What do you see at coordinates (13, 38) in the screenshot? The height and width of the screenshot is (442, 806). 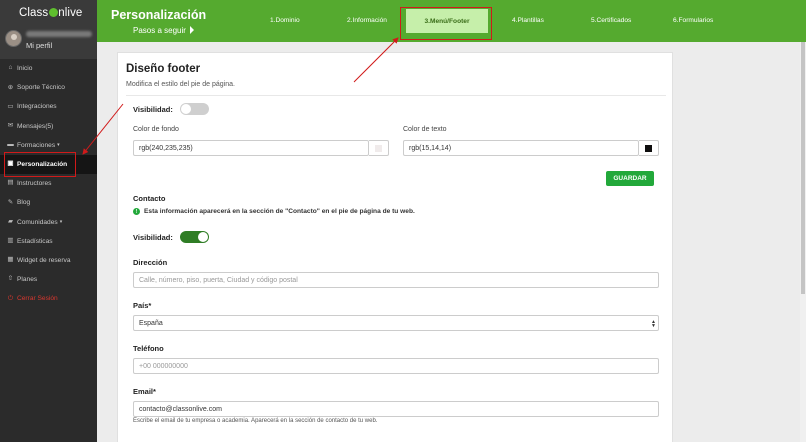 I see `avatar` at bounding box center [13, 38].